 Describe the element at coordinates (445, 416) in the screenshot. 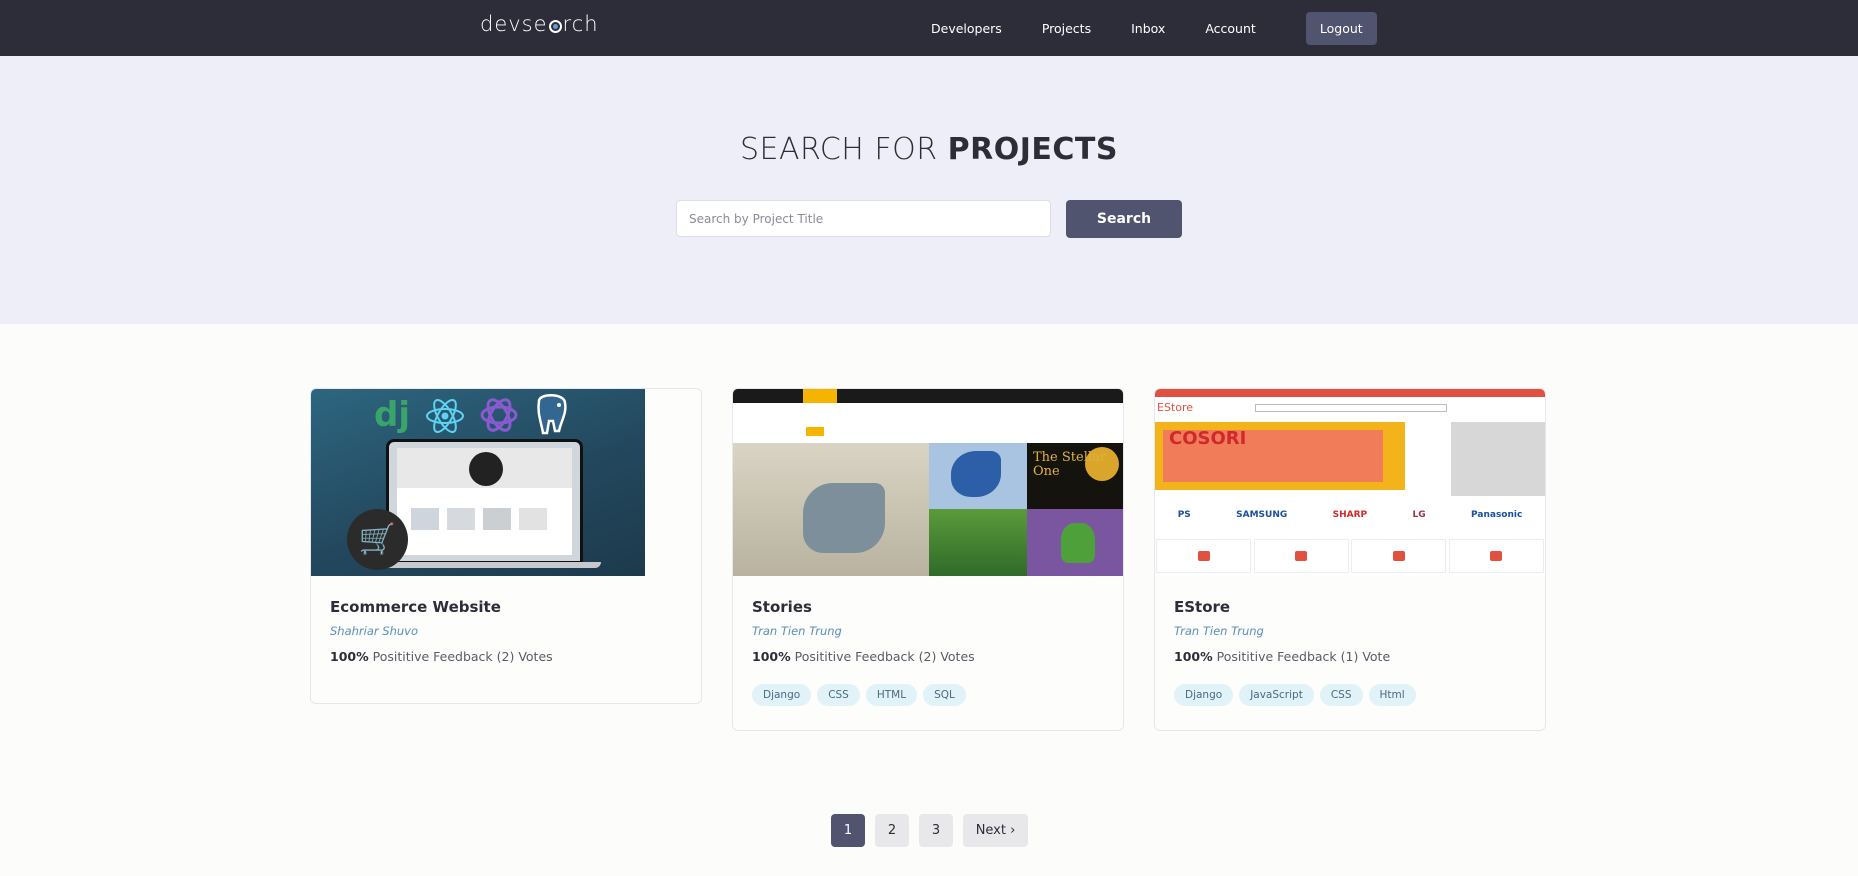

I see `react-logo-icon` at that location.